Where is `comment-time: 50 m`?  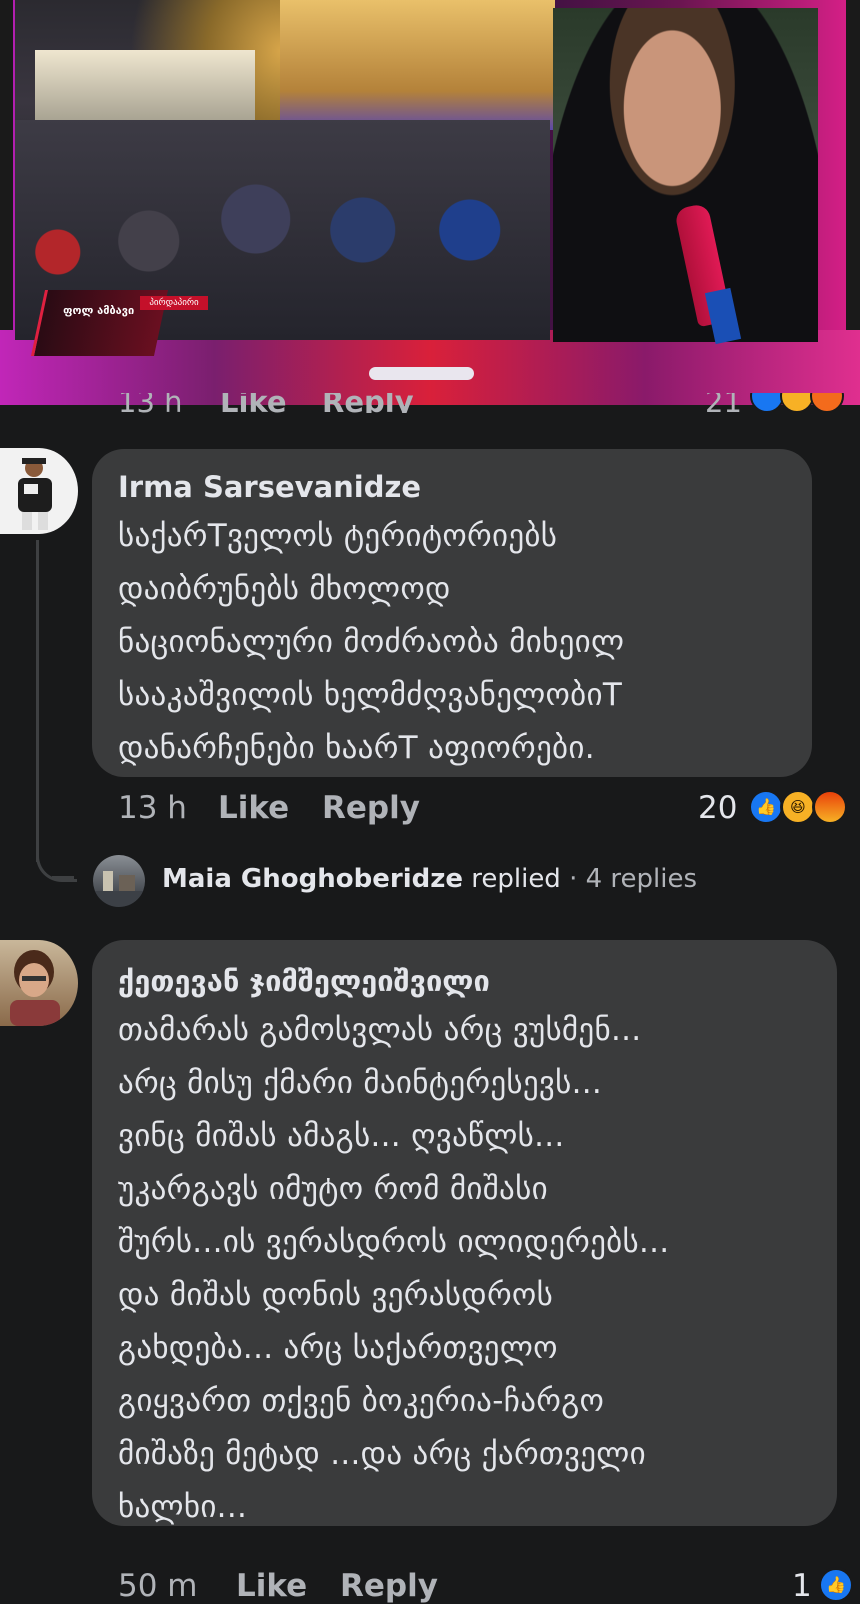
comment-time: 50 m is located at coordinates (158, 1586).